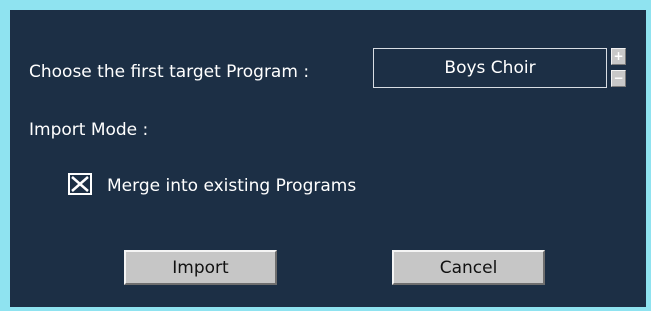  Describe the element at coordinates (468, 267) in the screenshot. I see `cancel-button: Cancel` at that location.